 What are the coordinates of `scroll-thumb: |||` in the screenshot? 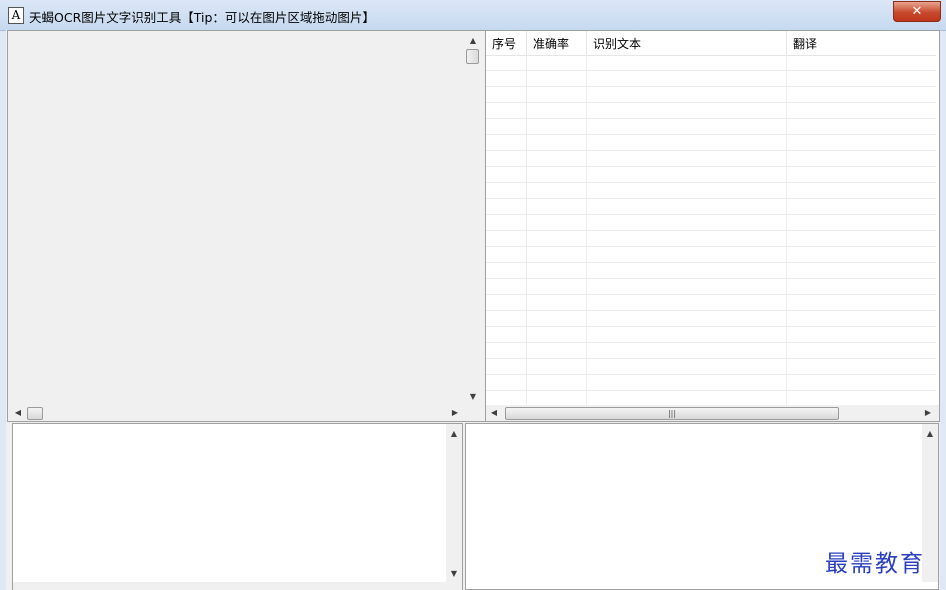 It's located at (672, 413).